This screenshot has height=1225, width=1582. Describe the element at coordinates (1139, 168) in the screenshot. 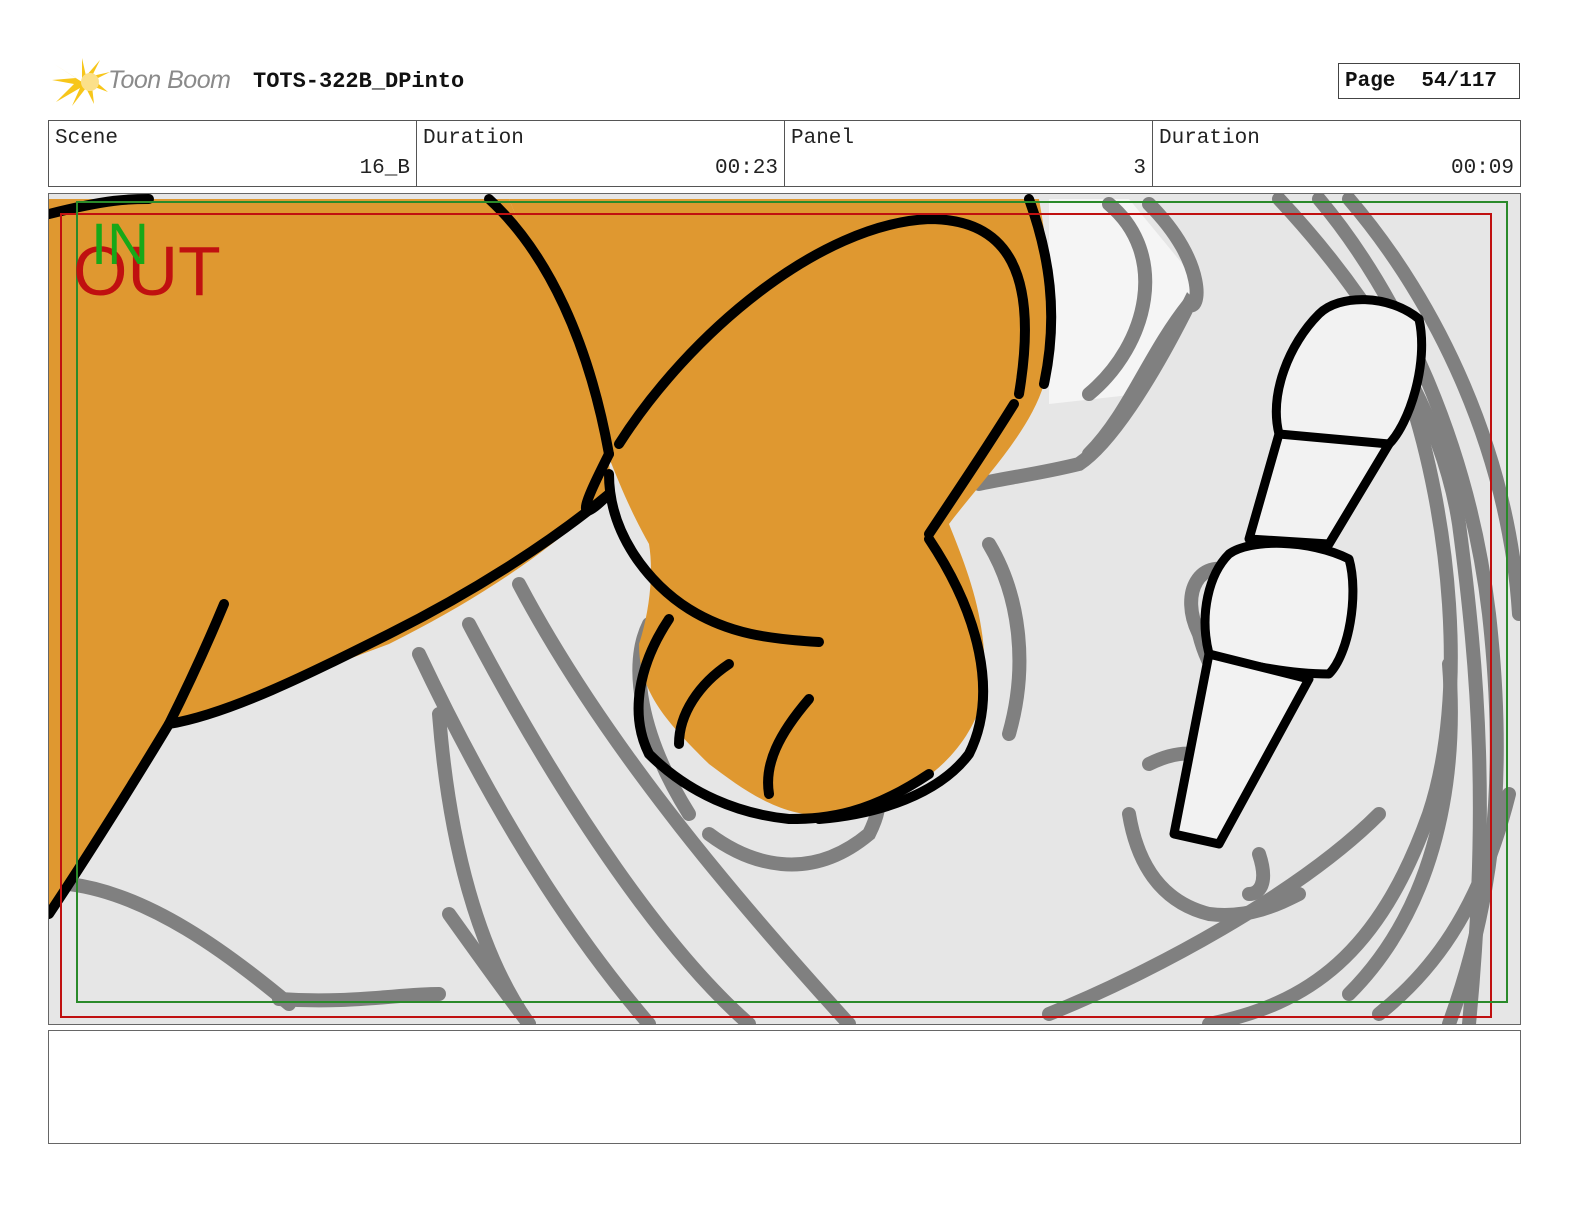

I see `panel-value: 3` at that location.